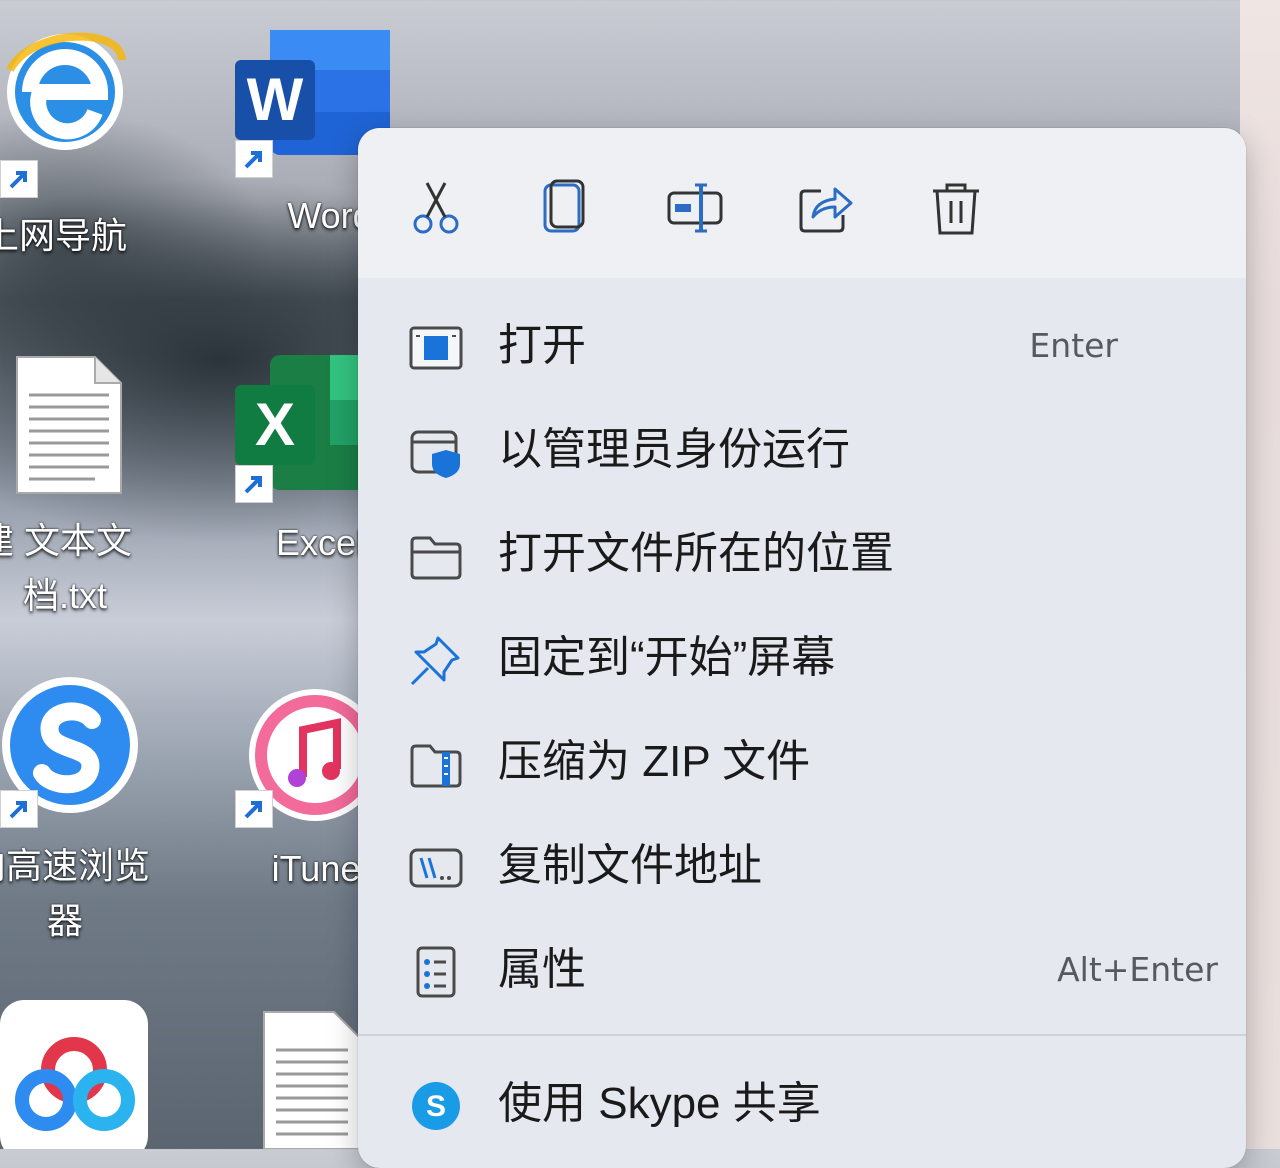  What do you see at coordinates (275, 424) in the screenshot?
I see `svg-text: X` at bounding box center [275, 424].